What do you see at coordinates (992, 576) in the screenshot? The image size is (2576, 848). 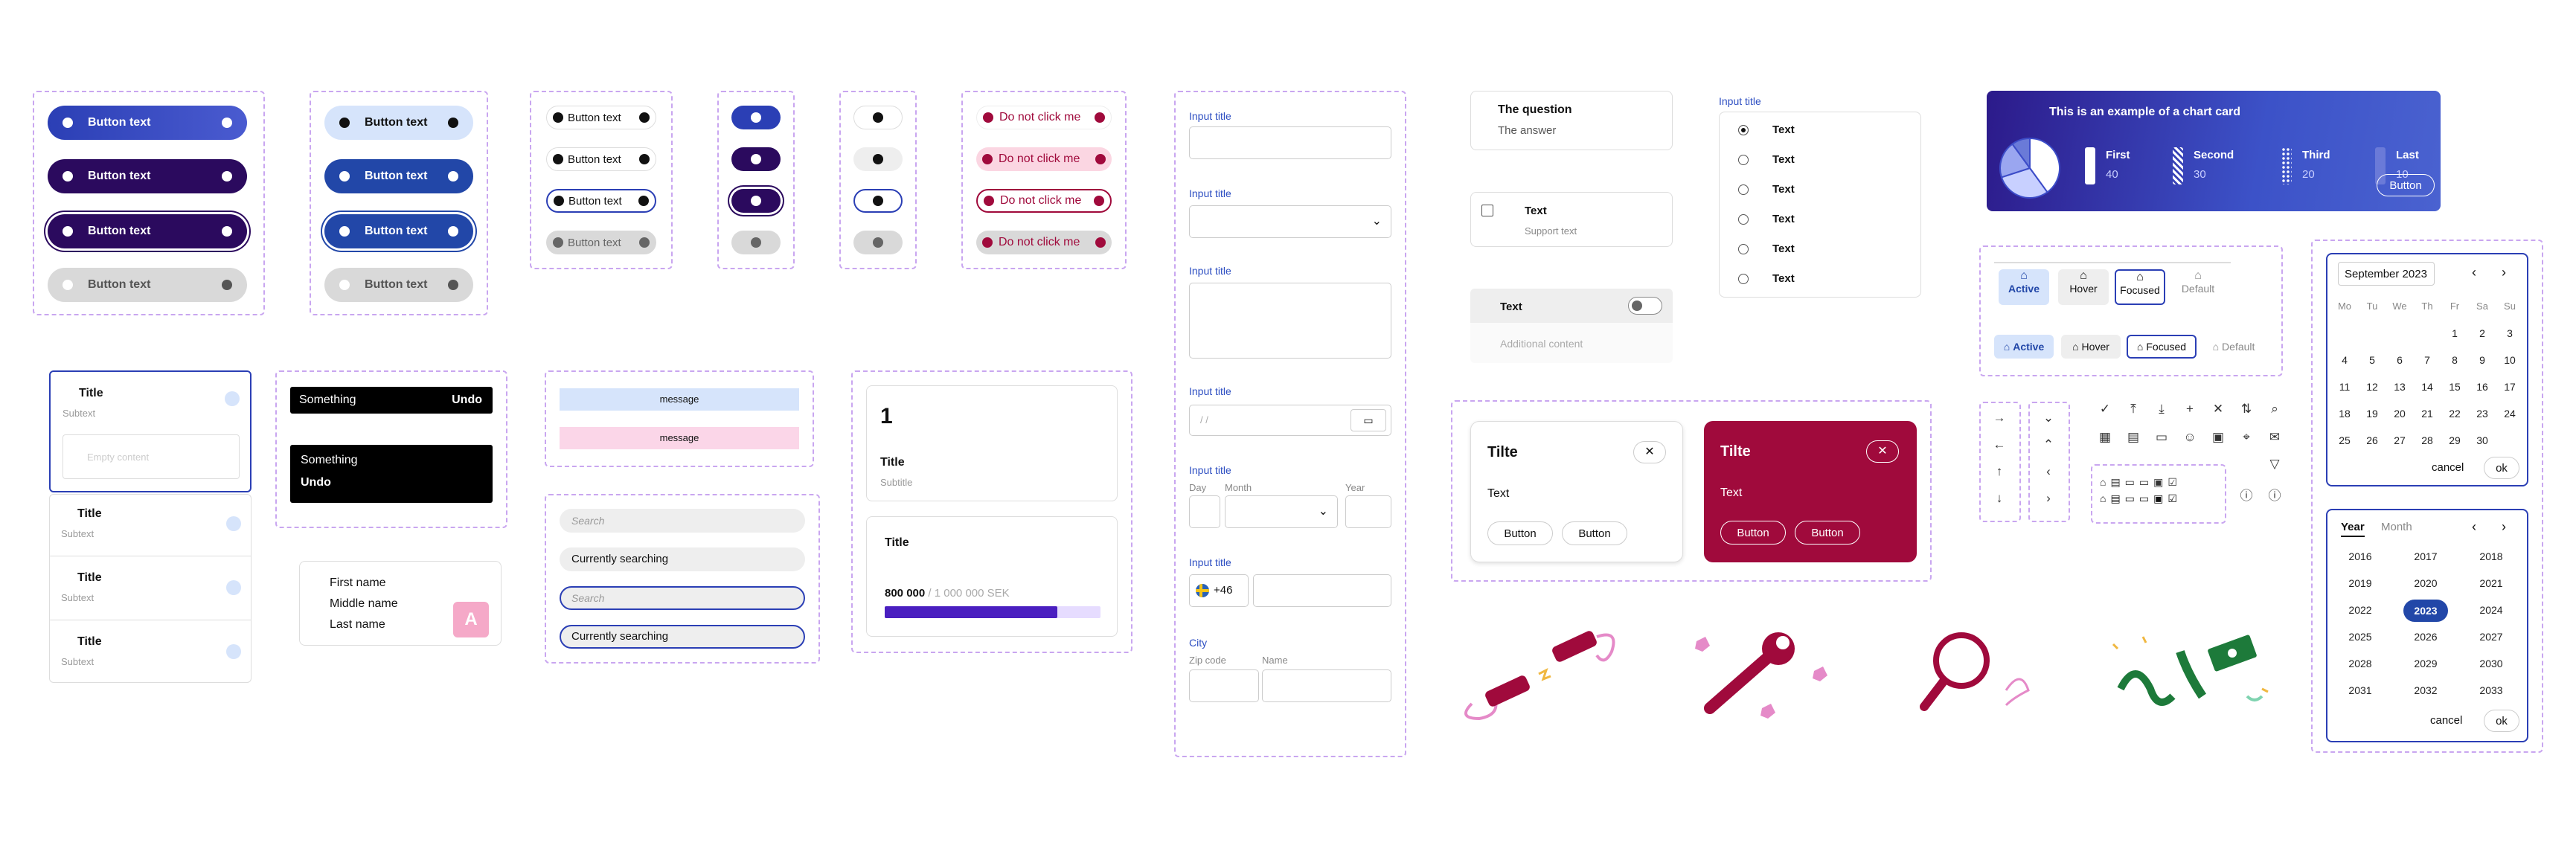 I see `progress-card: Title 800 000 / 1 000 000 SEK` at bounding box center [992, 576].